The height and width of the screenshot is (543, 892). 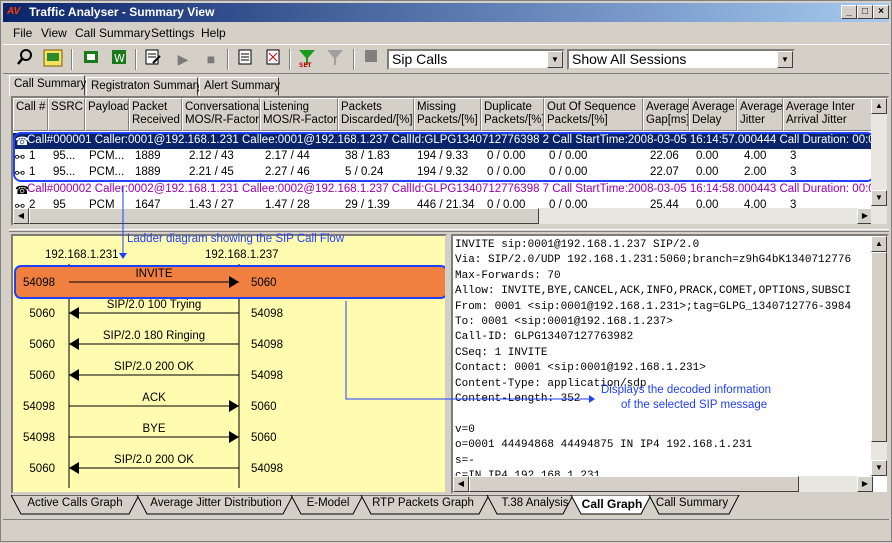 I want to click on tab-average-jitter-distribution: Average Jitter Distribution, so click(x=216, y=504).